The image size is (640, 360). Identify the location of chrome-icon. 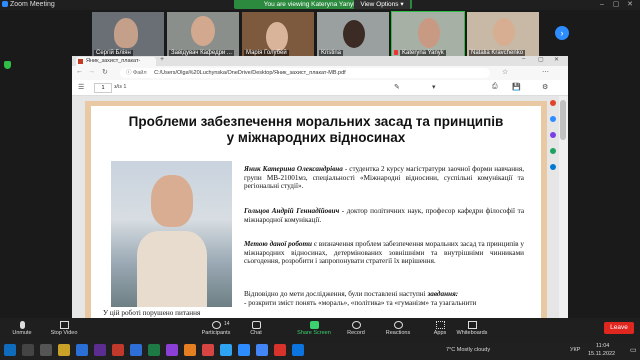
(262, 350).